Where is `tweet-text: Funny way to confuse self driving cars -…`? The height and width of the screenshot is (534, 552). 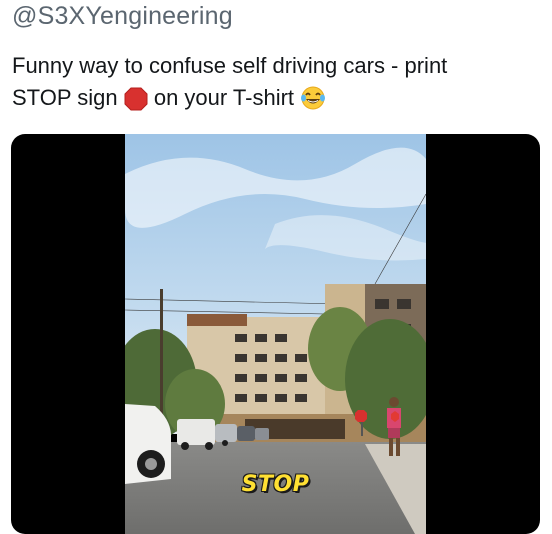
tweet-text: Funny way to confuse self driving cars -… is located at coordinates (277, 85).